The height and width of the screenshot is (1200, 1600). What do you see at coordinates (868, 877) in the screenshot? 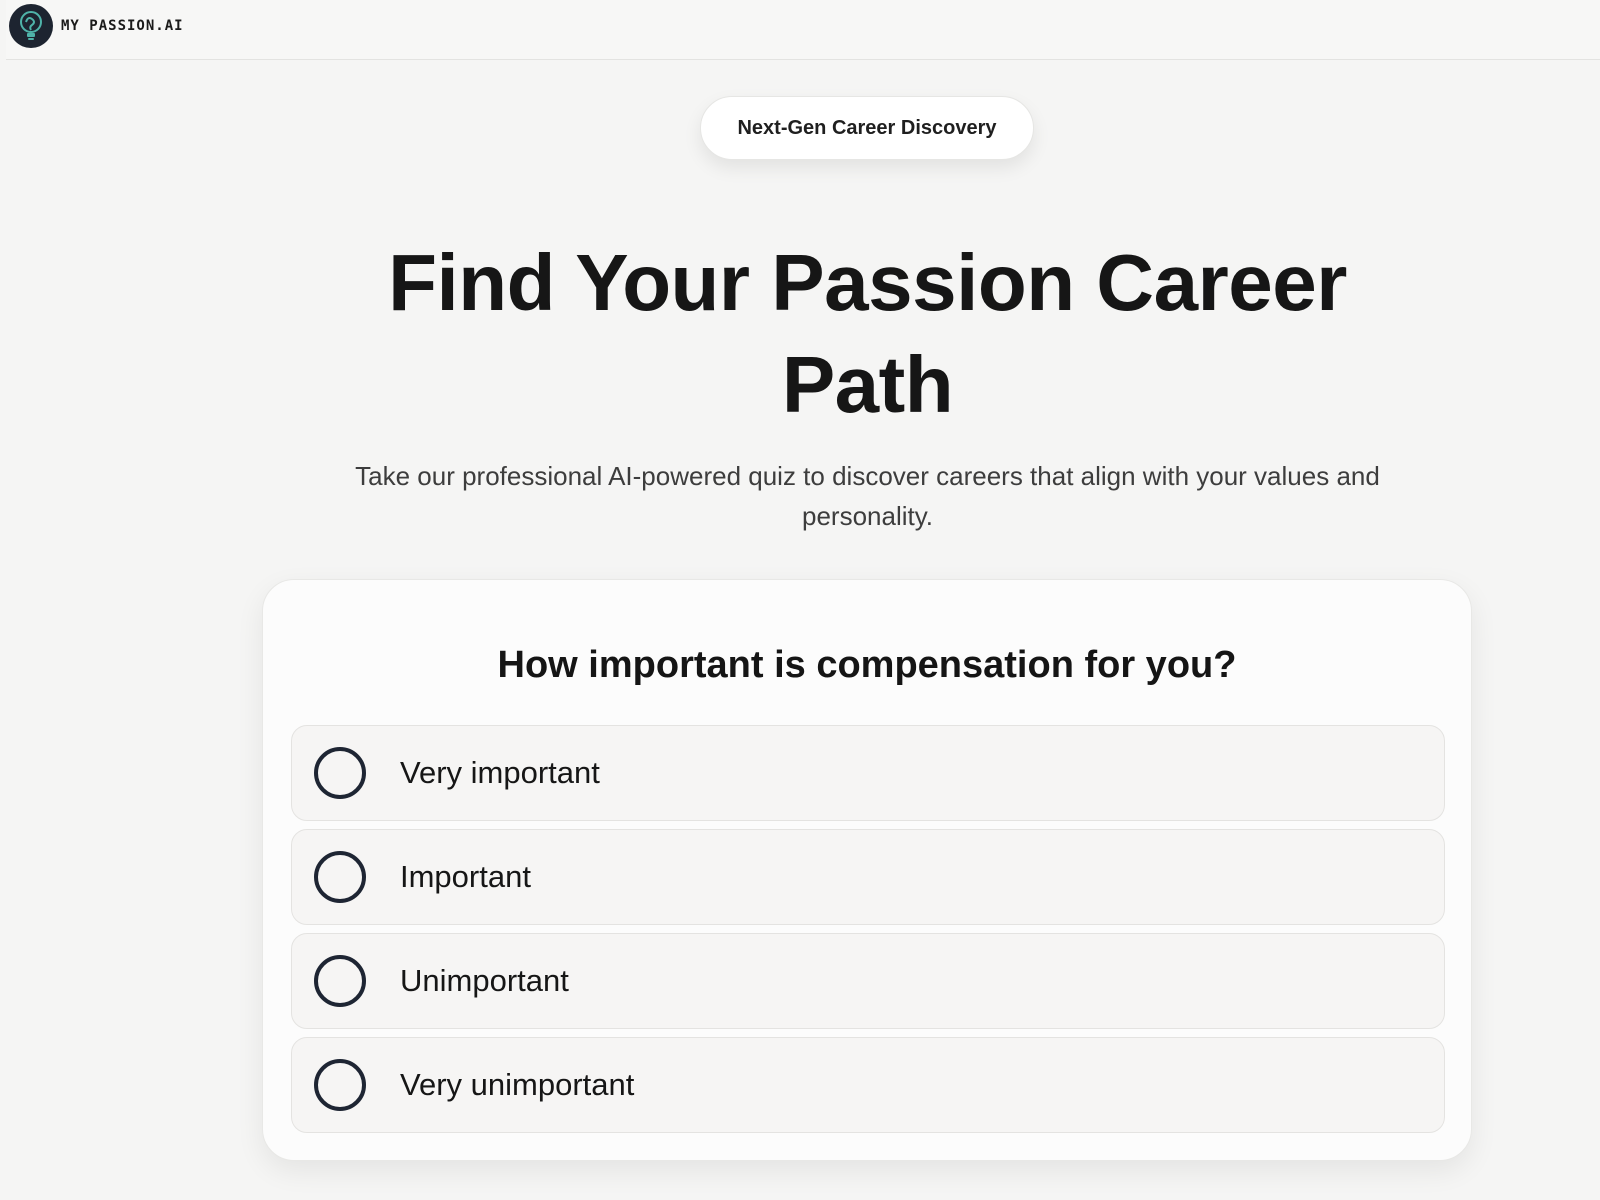
I see `answer-option-important: Important` at bounding box center [868, 877].